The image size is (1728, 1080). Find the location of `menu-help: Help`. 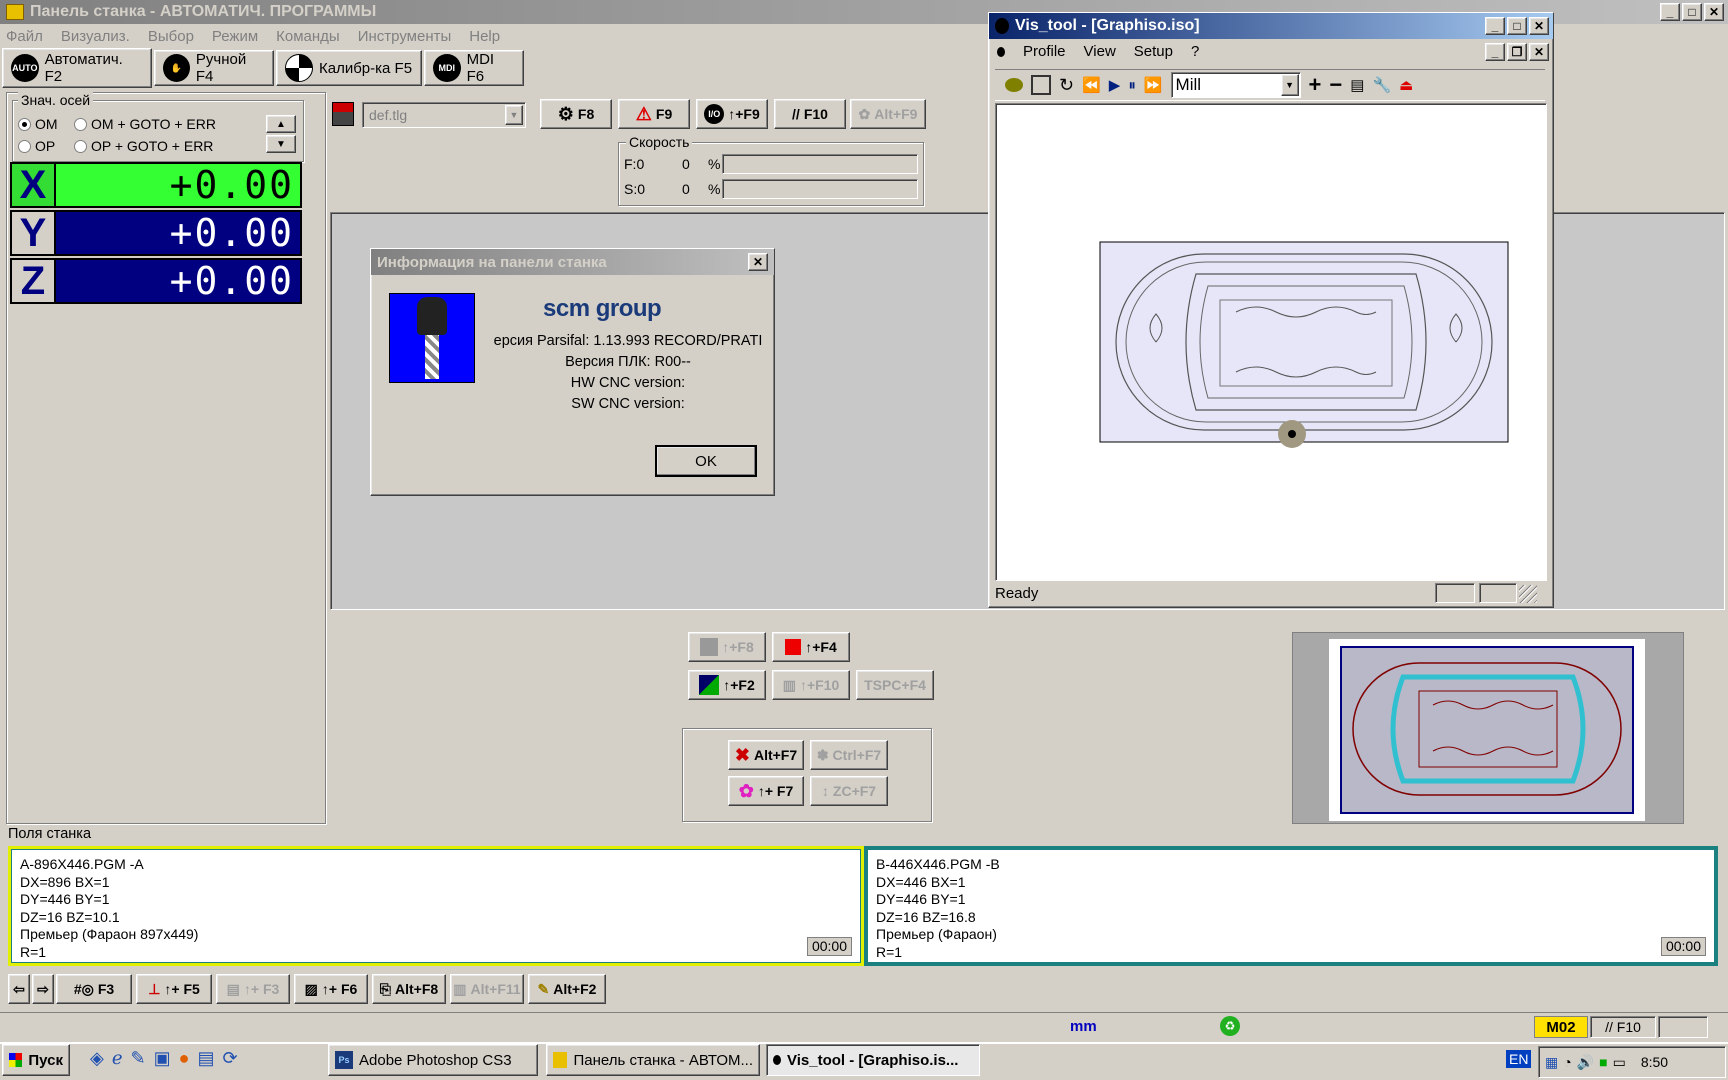

menu-help: Help is located at coordinates (484, 36).